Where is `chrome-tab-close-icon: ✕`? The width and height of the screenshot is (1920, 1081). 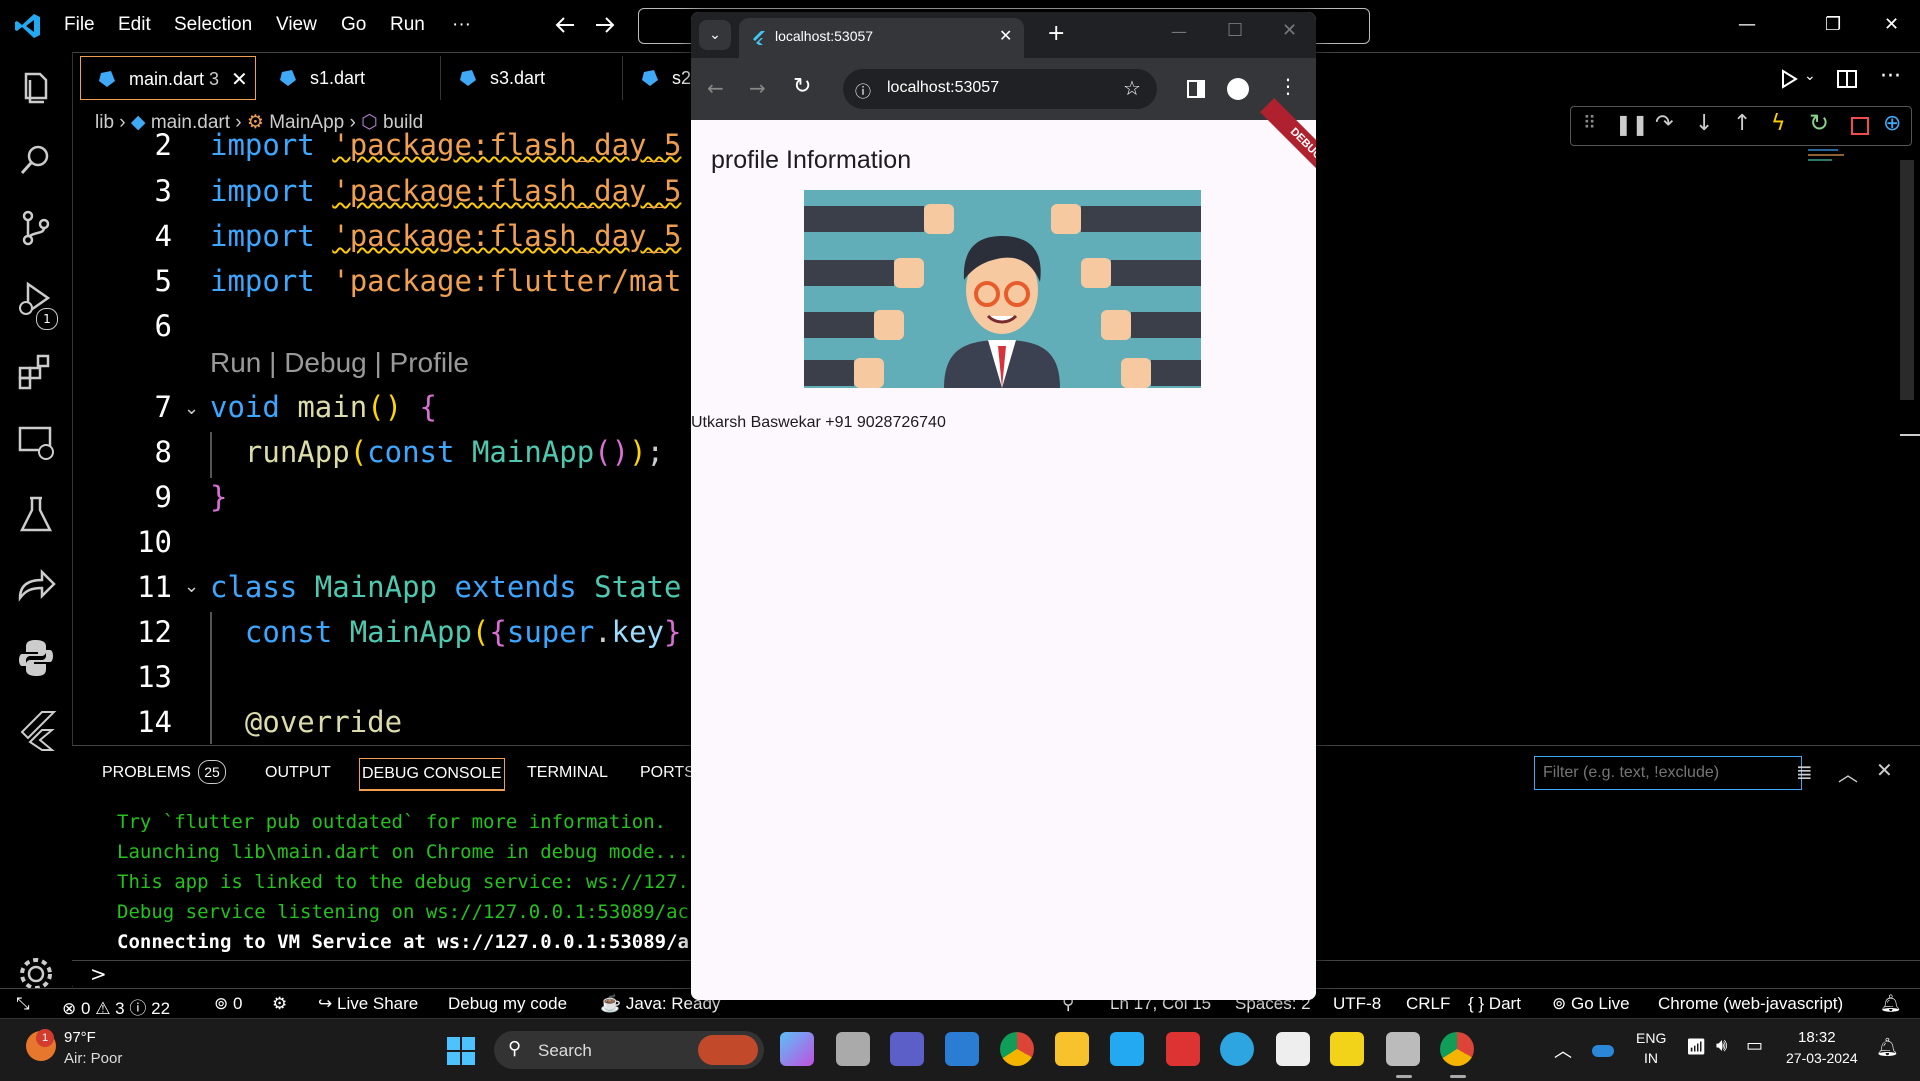 chrome-tab-close-icon: ✕ is located at coordinates (1005, 35).